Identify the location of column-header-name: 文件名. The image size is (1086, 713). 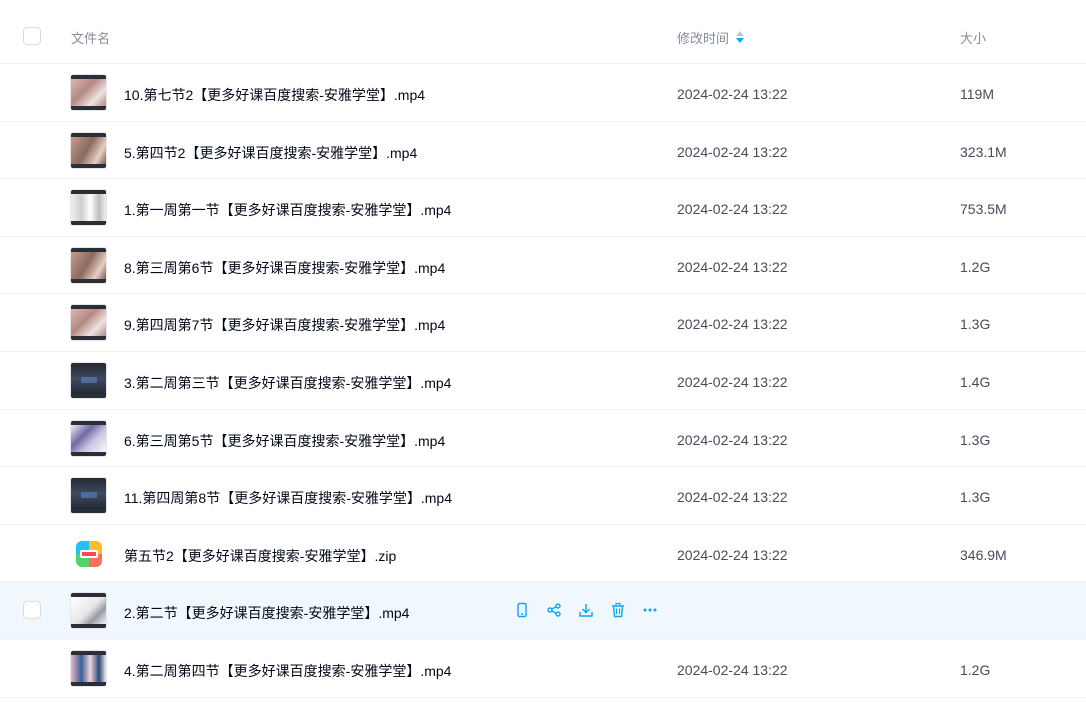
(90, 37).